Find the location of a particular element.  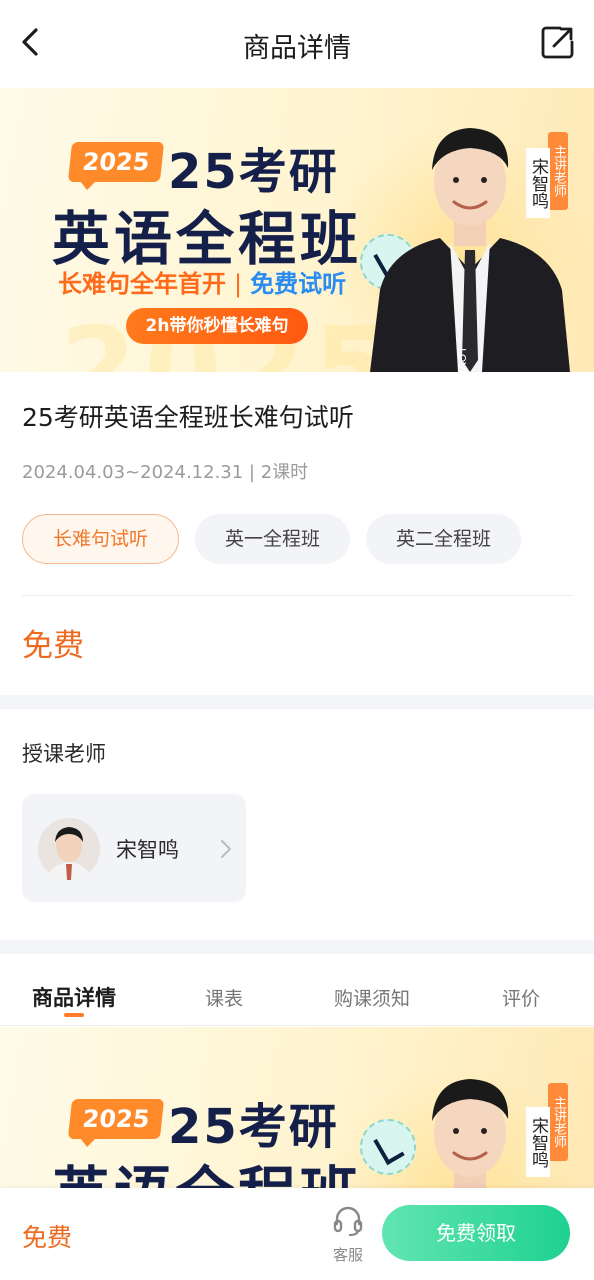

page-title: 商品详情 is located at coordinates (297, 48).